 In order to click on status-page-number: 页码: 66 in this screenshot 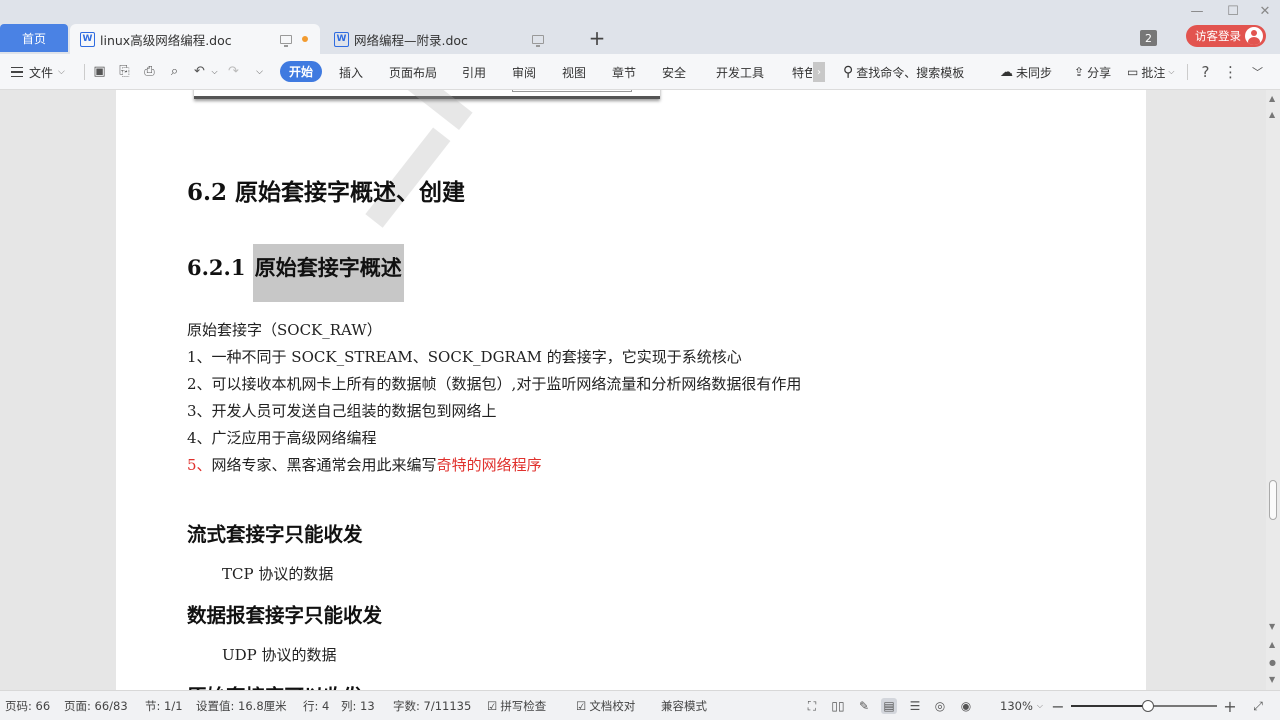, I will do `click(27, 705)`.